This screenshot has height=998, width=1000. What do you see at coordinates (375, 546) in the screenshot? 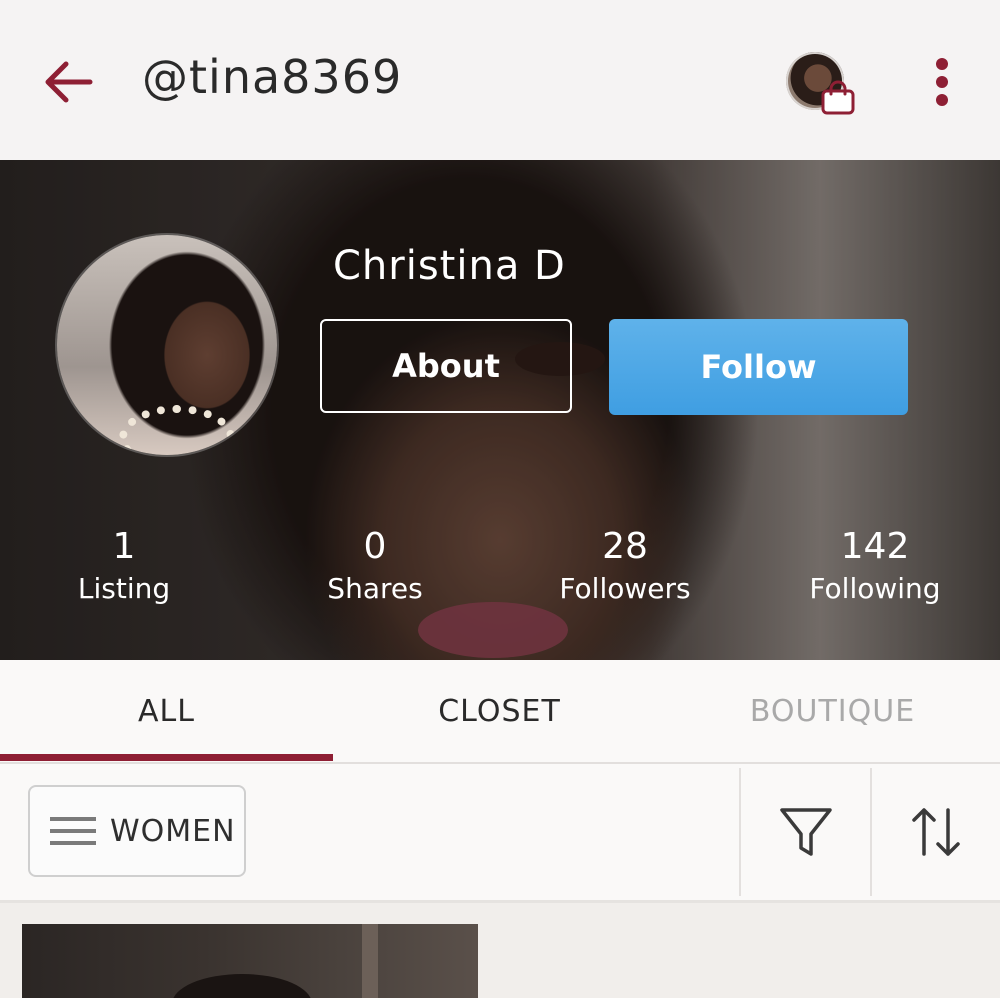
I see `stat-value: 0` at bounding box center [375, 546].